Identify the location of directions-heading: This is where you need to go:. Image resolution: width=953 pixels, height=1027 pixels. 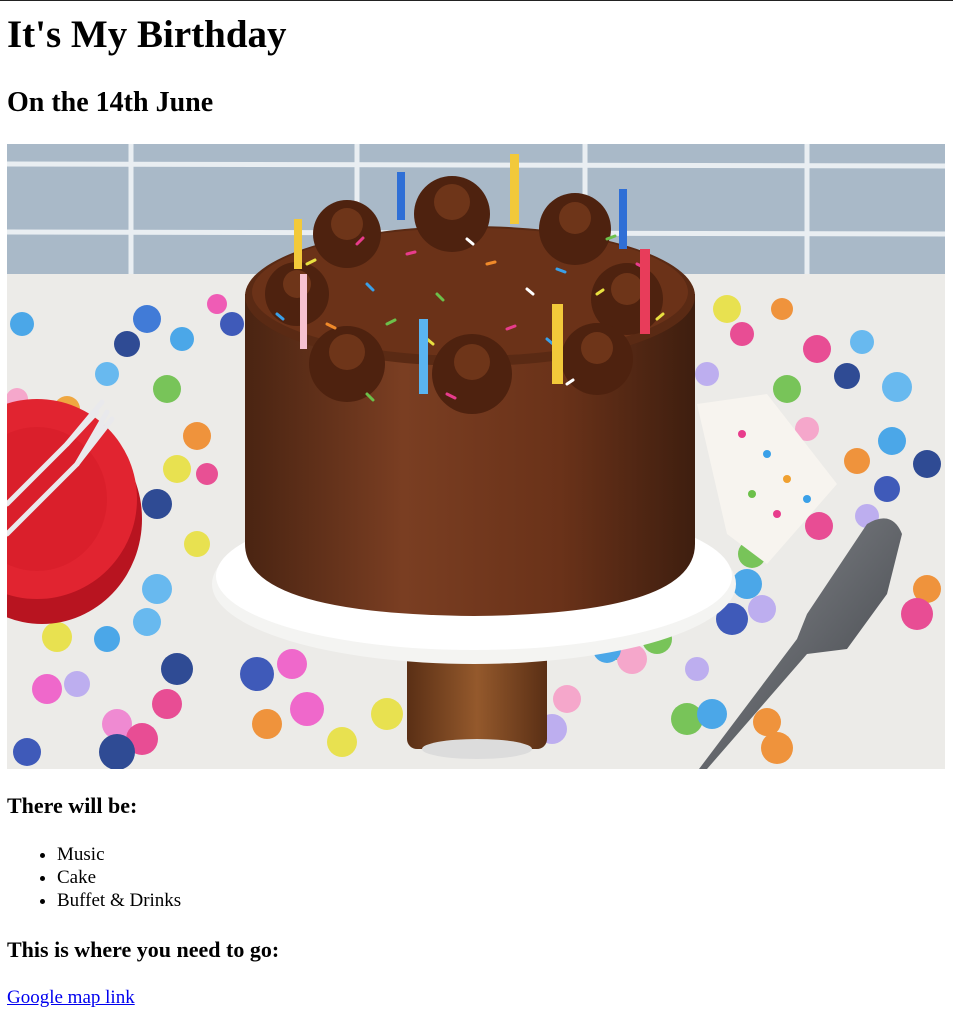
(143, 949).